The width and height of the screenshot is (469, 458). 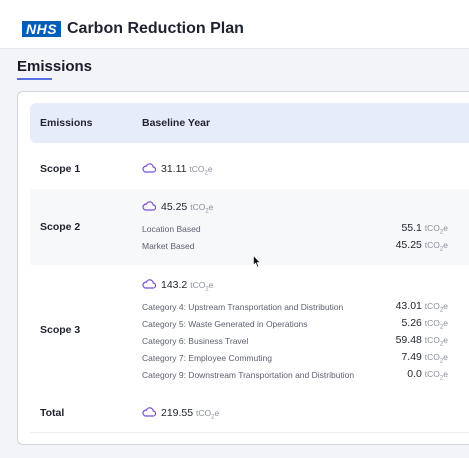 I want to click on row-divider, so click(x=249, y=432).